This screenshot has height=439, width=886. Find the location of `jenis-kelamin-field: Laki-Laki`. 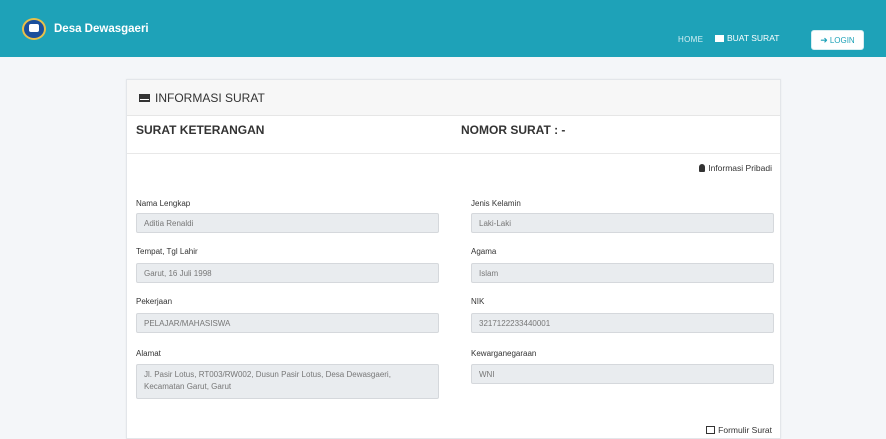

jenis-kelamin-field: Laki-Laki is located at coordinates (622, 223).